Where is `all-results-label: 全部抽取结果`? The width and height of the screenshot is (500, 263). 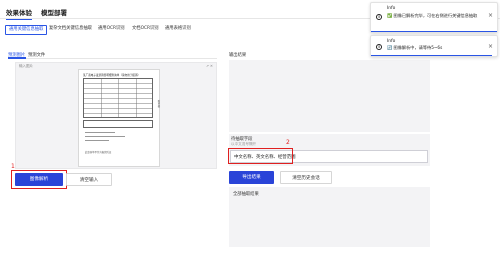 all-results-label: 全部抽取结果 is located at coordinates (246, 194).